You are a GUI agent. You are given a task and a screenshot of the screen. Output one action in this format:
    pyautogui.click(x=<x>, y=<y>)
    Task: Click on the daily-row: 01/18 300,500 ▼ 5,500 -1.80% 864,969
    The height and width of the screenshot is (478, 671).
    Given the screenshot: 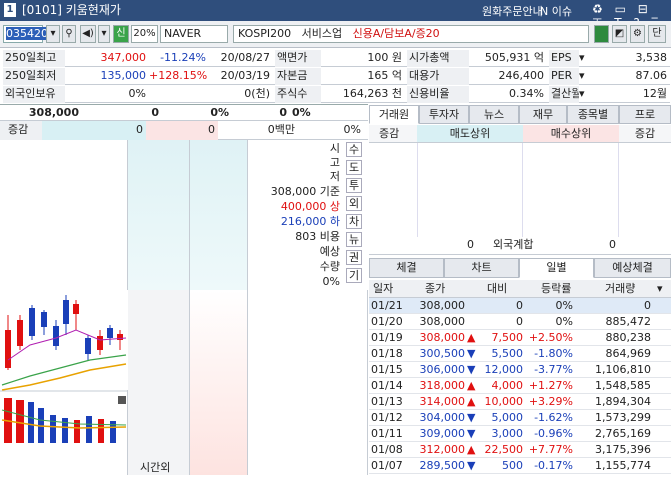 What is the action you would take?
    pyautogui.click(x=520, y=354)
    